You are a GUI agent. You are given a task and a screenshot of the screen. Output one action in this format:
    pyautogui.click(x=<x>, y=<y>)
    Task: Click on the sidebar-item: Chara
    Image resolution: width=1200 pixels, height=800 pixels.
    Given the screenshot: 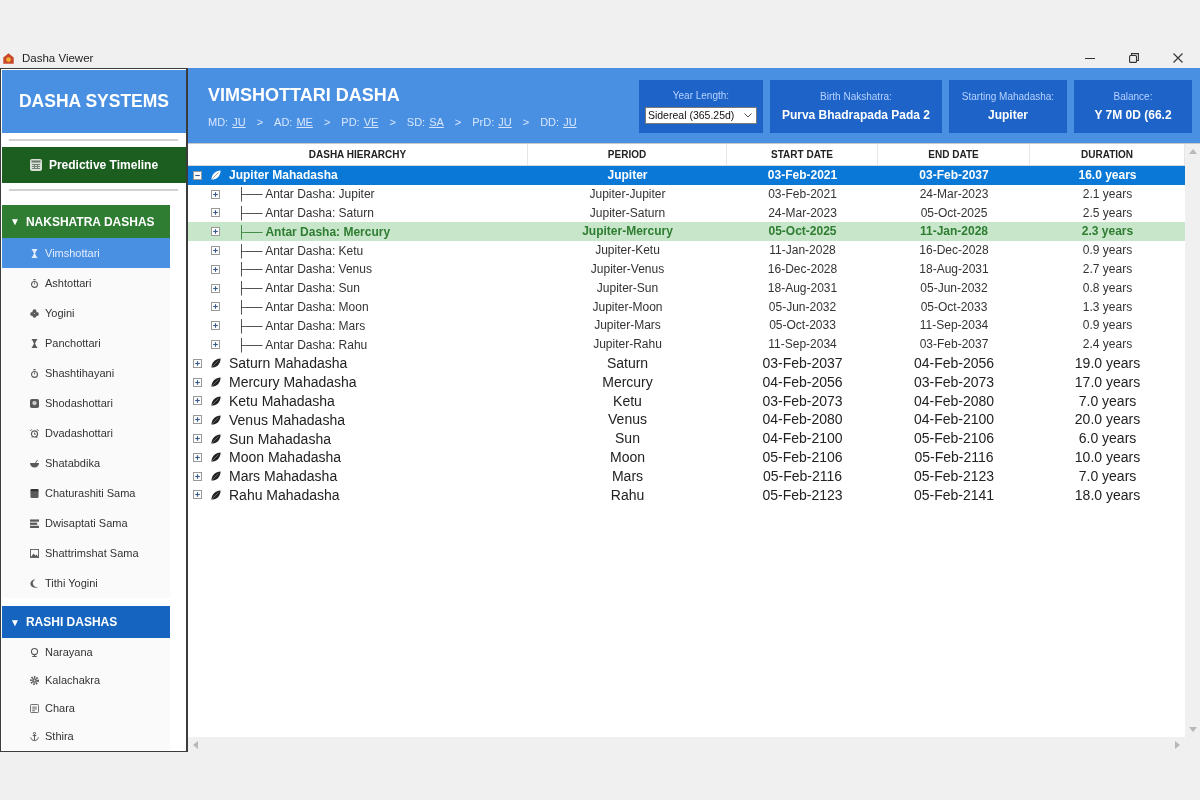 What is the action you would take?
    pyautogui.click(x=86, y=708)
    